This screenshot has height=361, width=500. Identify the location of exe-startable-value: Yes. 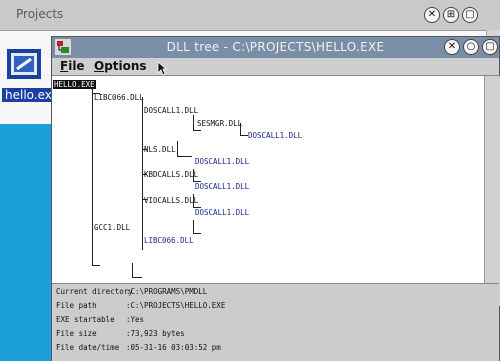
(137, 319).